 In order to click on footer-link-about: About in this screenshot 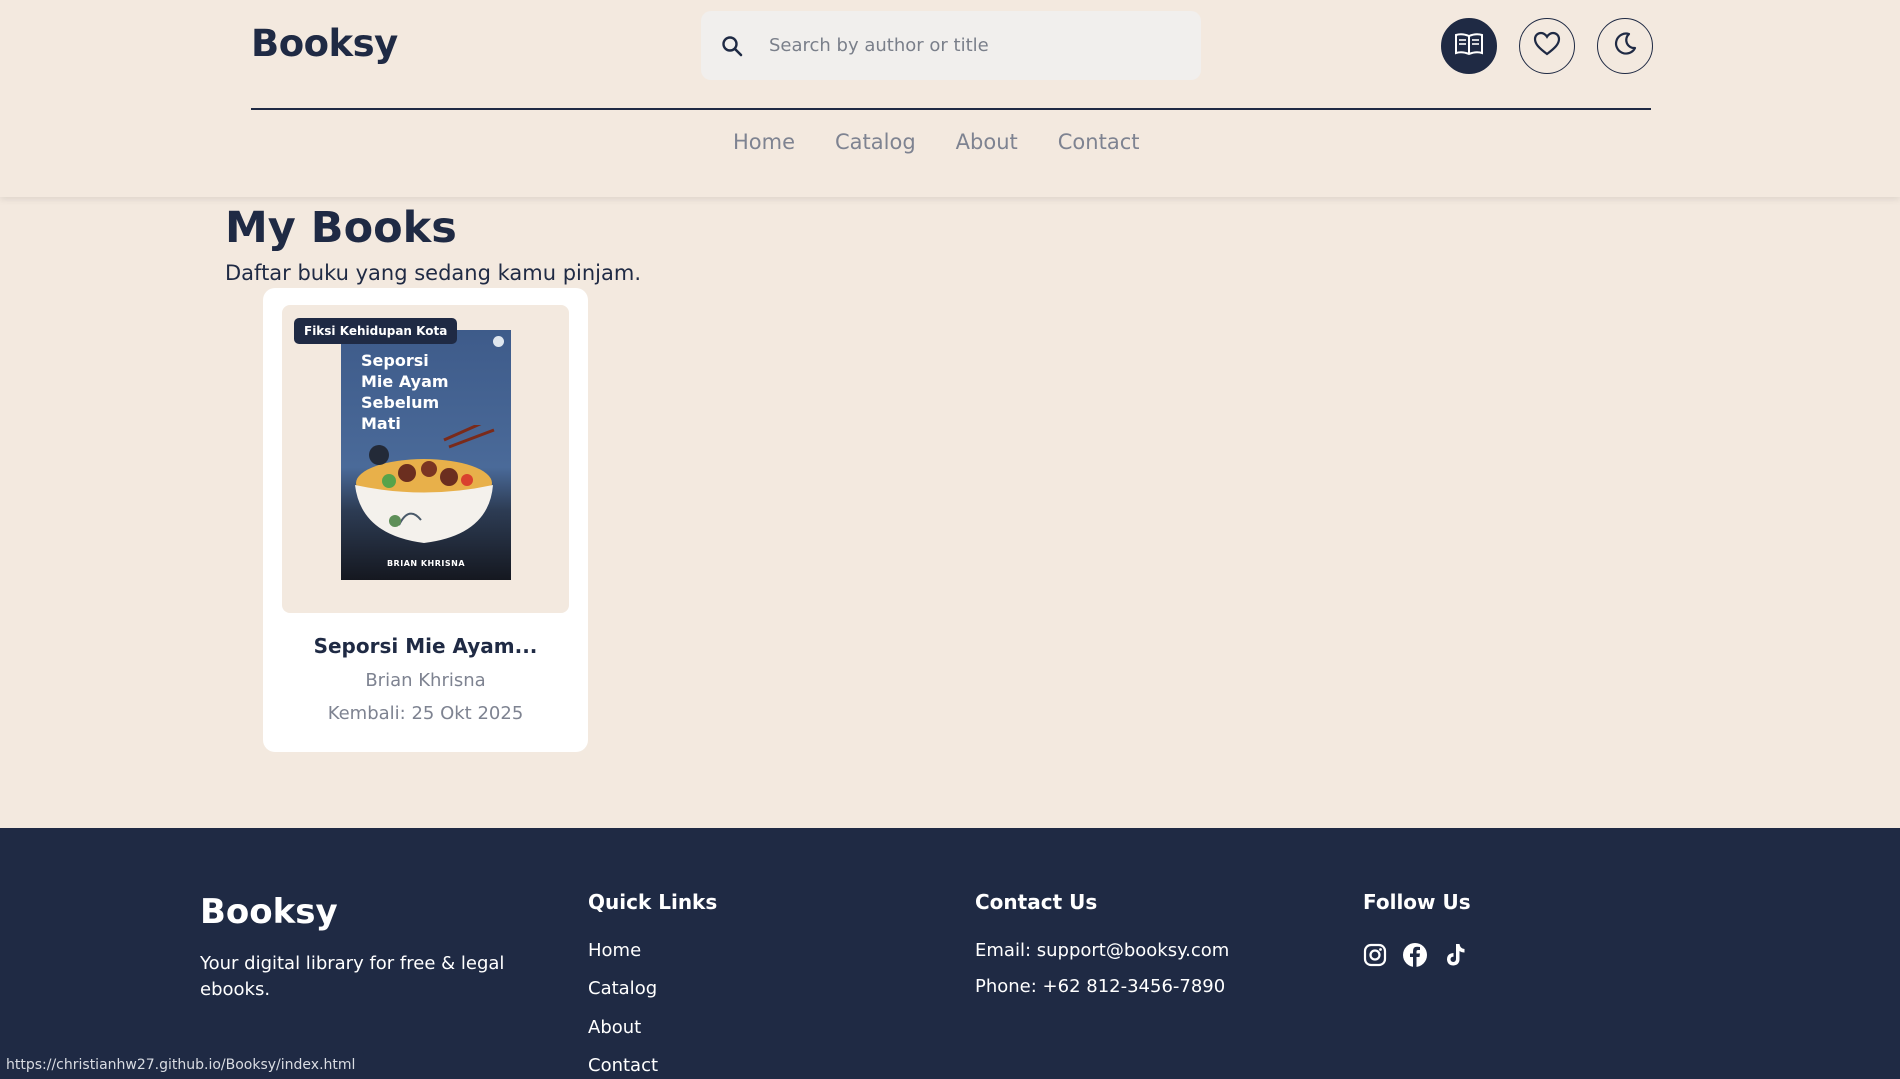, I will do `click(614, 1027)`.